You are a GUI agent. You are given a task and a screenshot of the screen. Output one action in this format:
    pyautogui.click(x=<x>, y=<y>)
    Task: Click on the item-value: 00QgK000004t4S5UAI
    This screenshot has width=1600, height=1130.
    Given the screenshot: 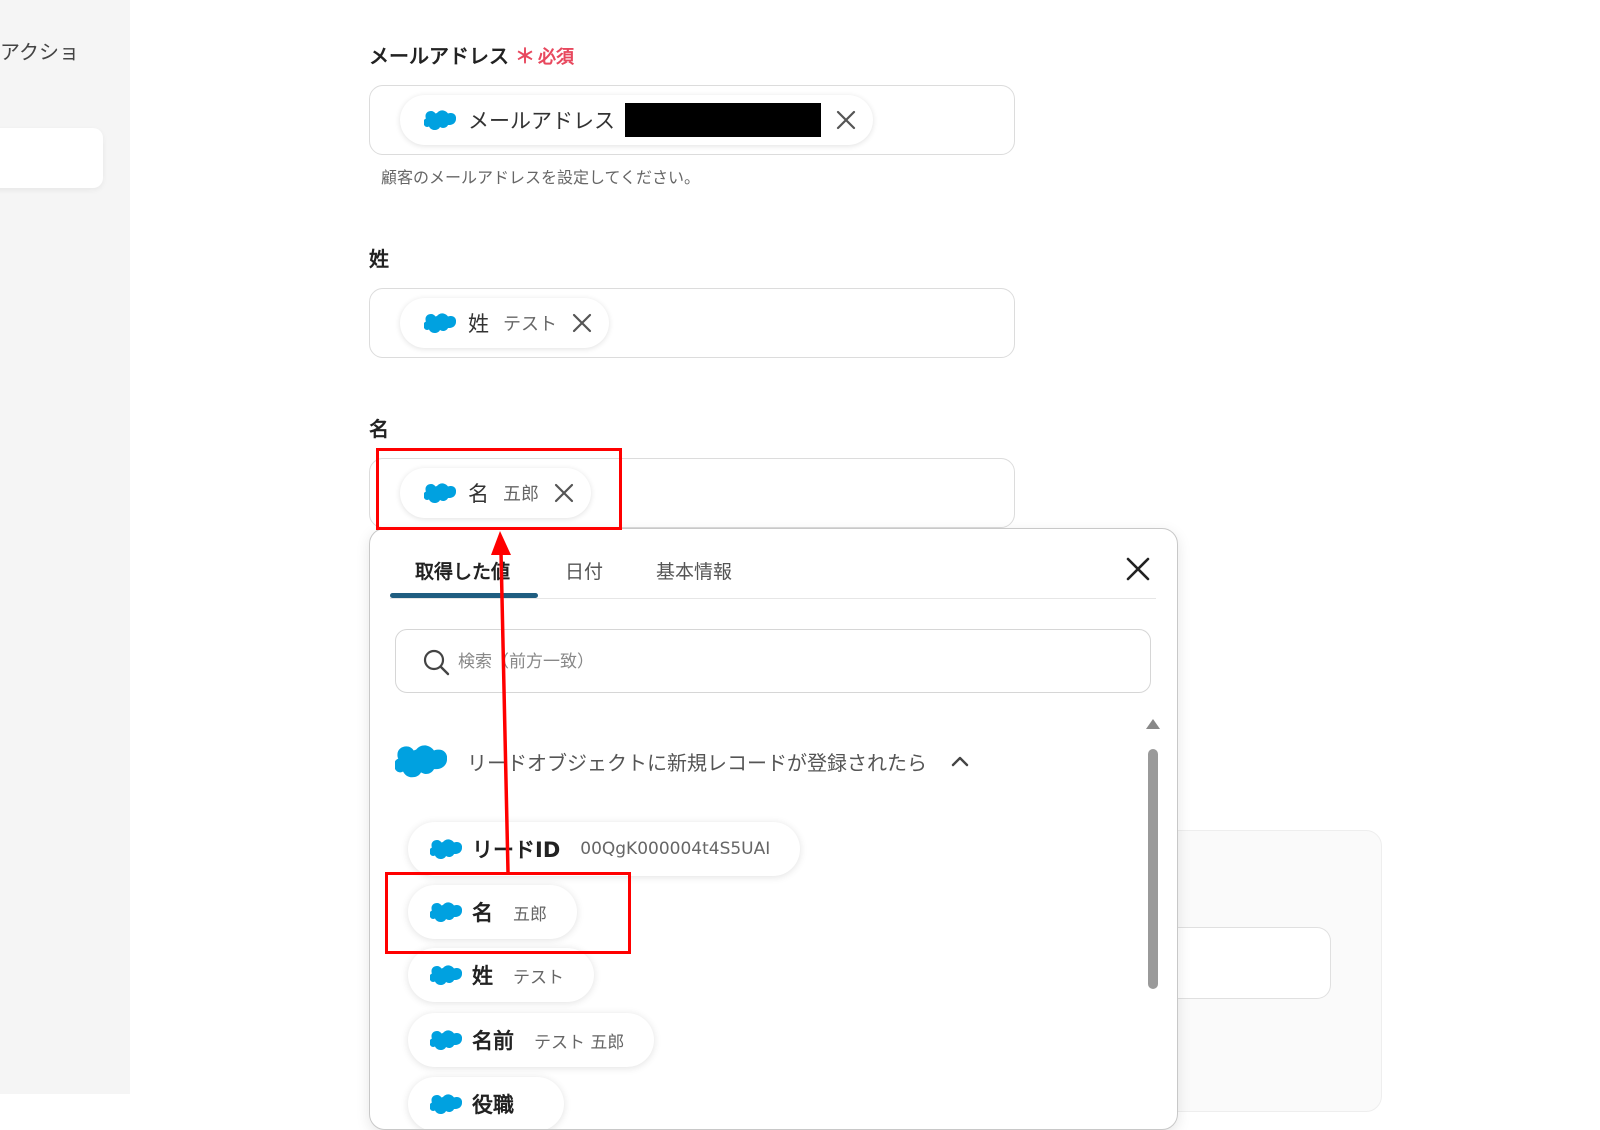 What is the action you would take?
    pyautogui.click(x=675, y=849)
    